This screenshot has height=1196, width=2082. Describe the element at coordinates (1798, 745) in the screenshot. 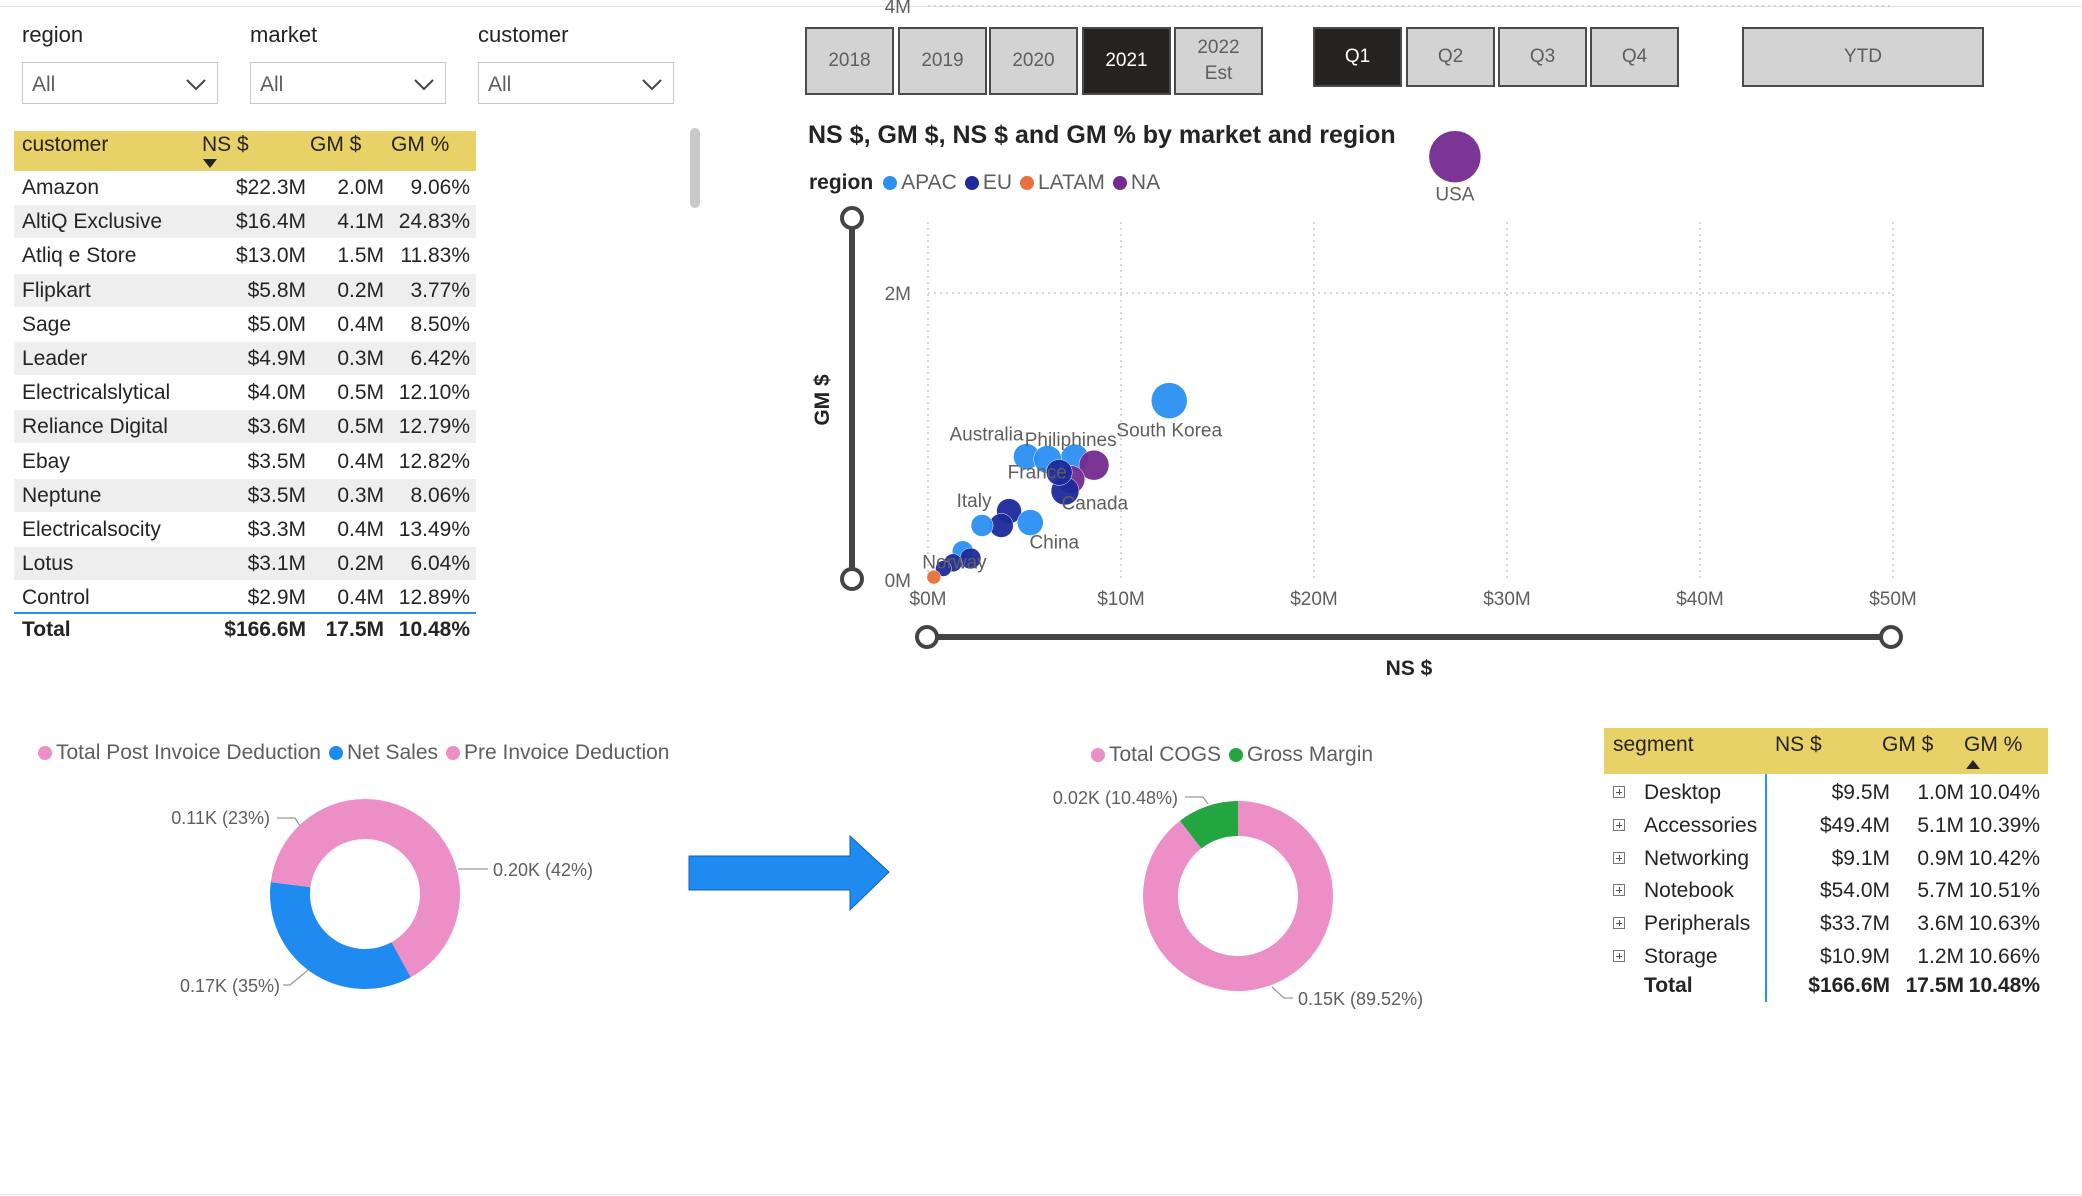

I see `col-header-ns: NS $` at that location.